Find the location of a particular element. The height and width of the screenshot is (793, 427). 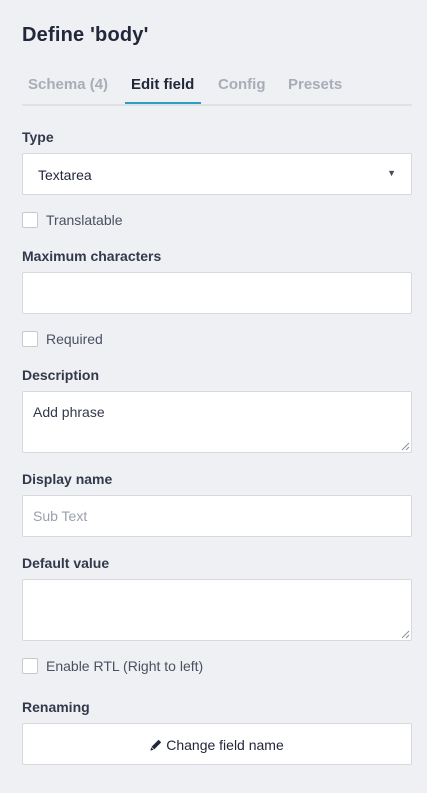

change-field-name-label: Change field name is located at coordinates (225, 745).